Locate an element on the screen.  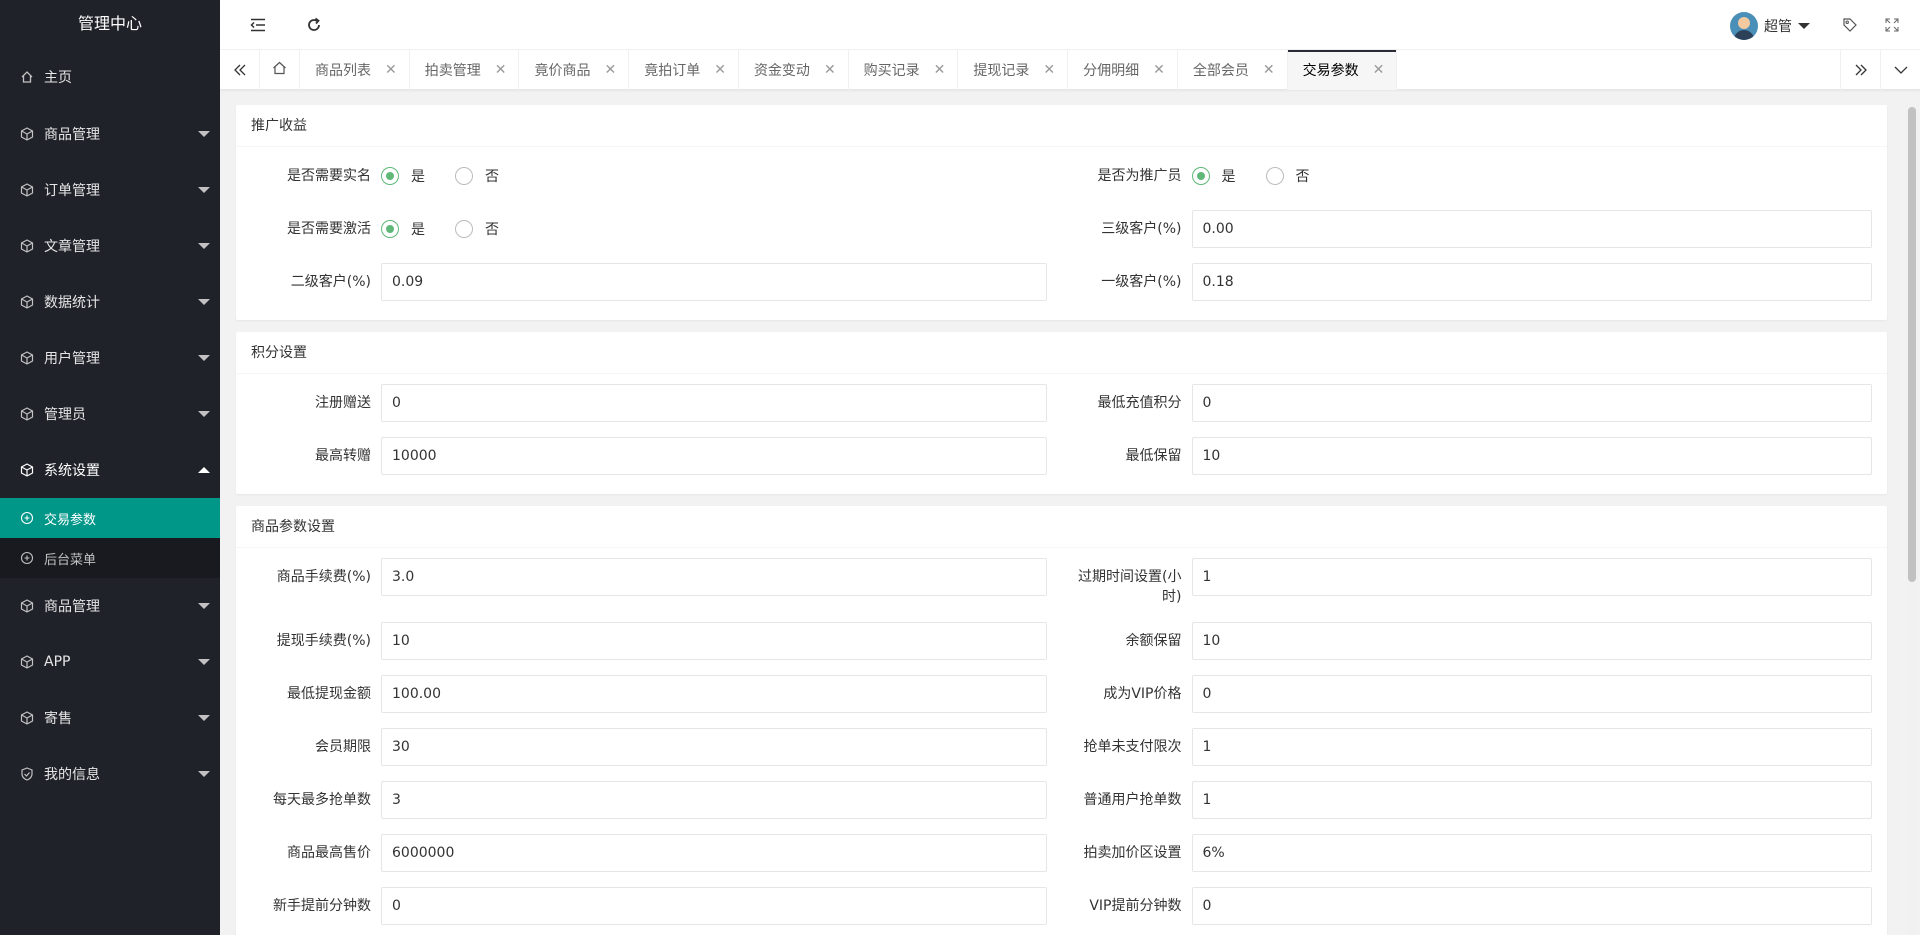
sidebar-item-label: 商品管理 is located at coordinates (72, 135).